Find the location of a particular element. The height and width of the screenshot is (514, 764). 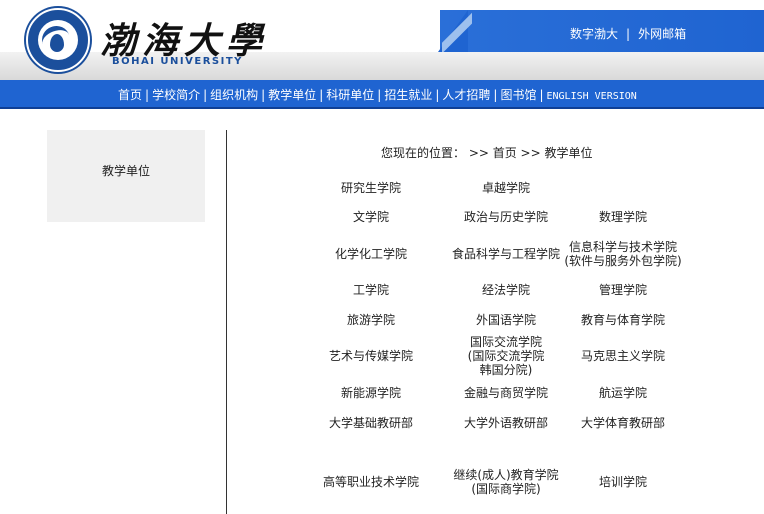

university-name-english: BOHAI UNIVERSITY is located at coordinates (177, 61).